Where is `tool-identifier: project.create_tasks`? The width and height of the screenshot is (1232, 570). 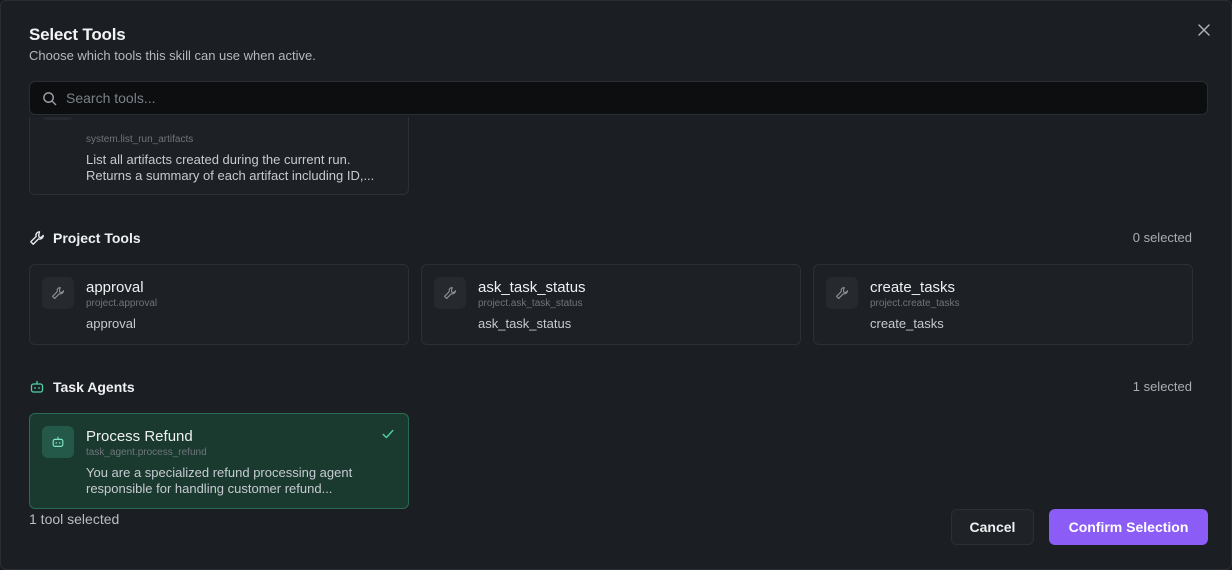 tool-identifier: project.create_tasks is located at coordinates (915, 303).